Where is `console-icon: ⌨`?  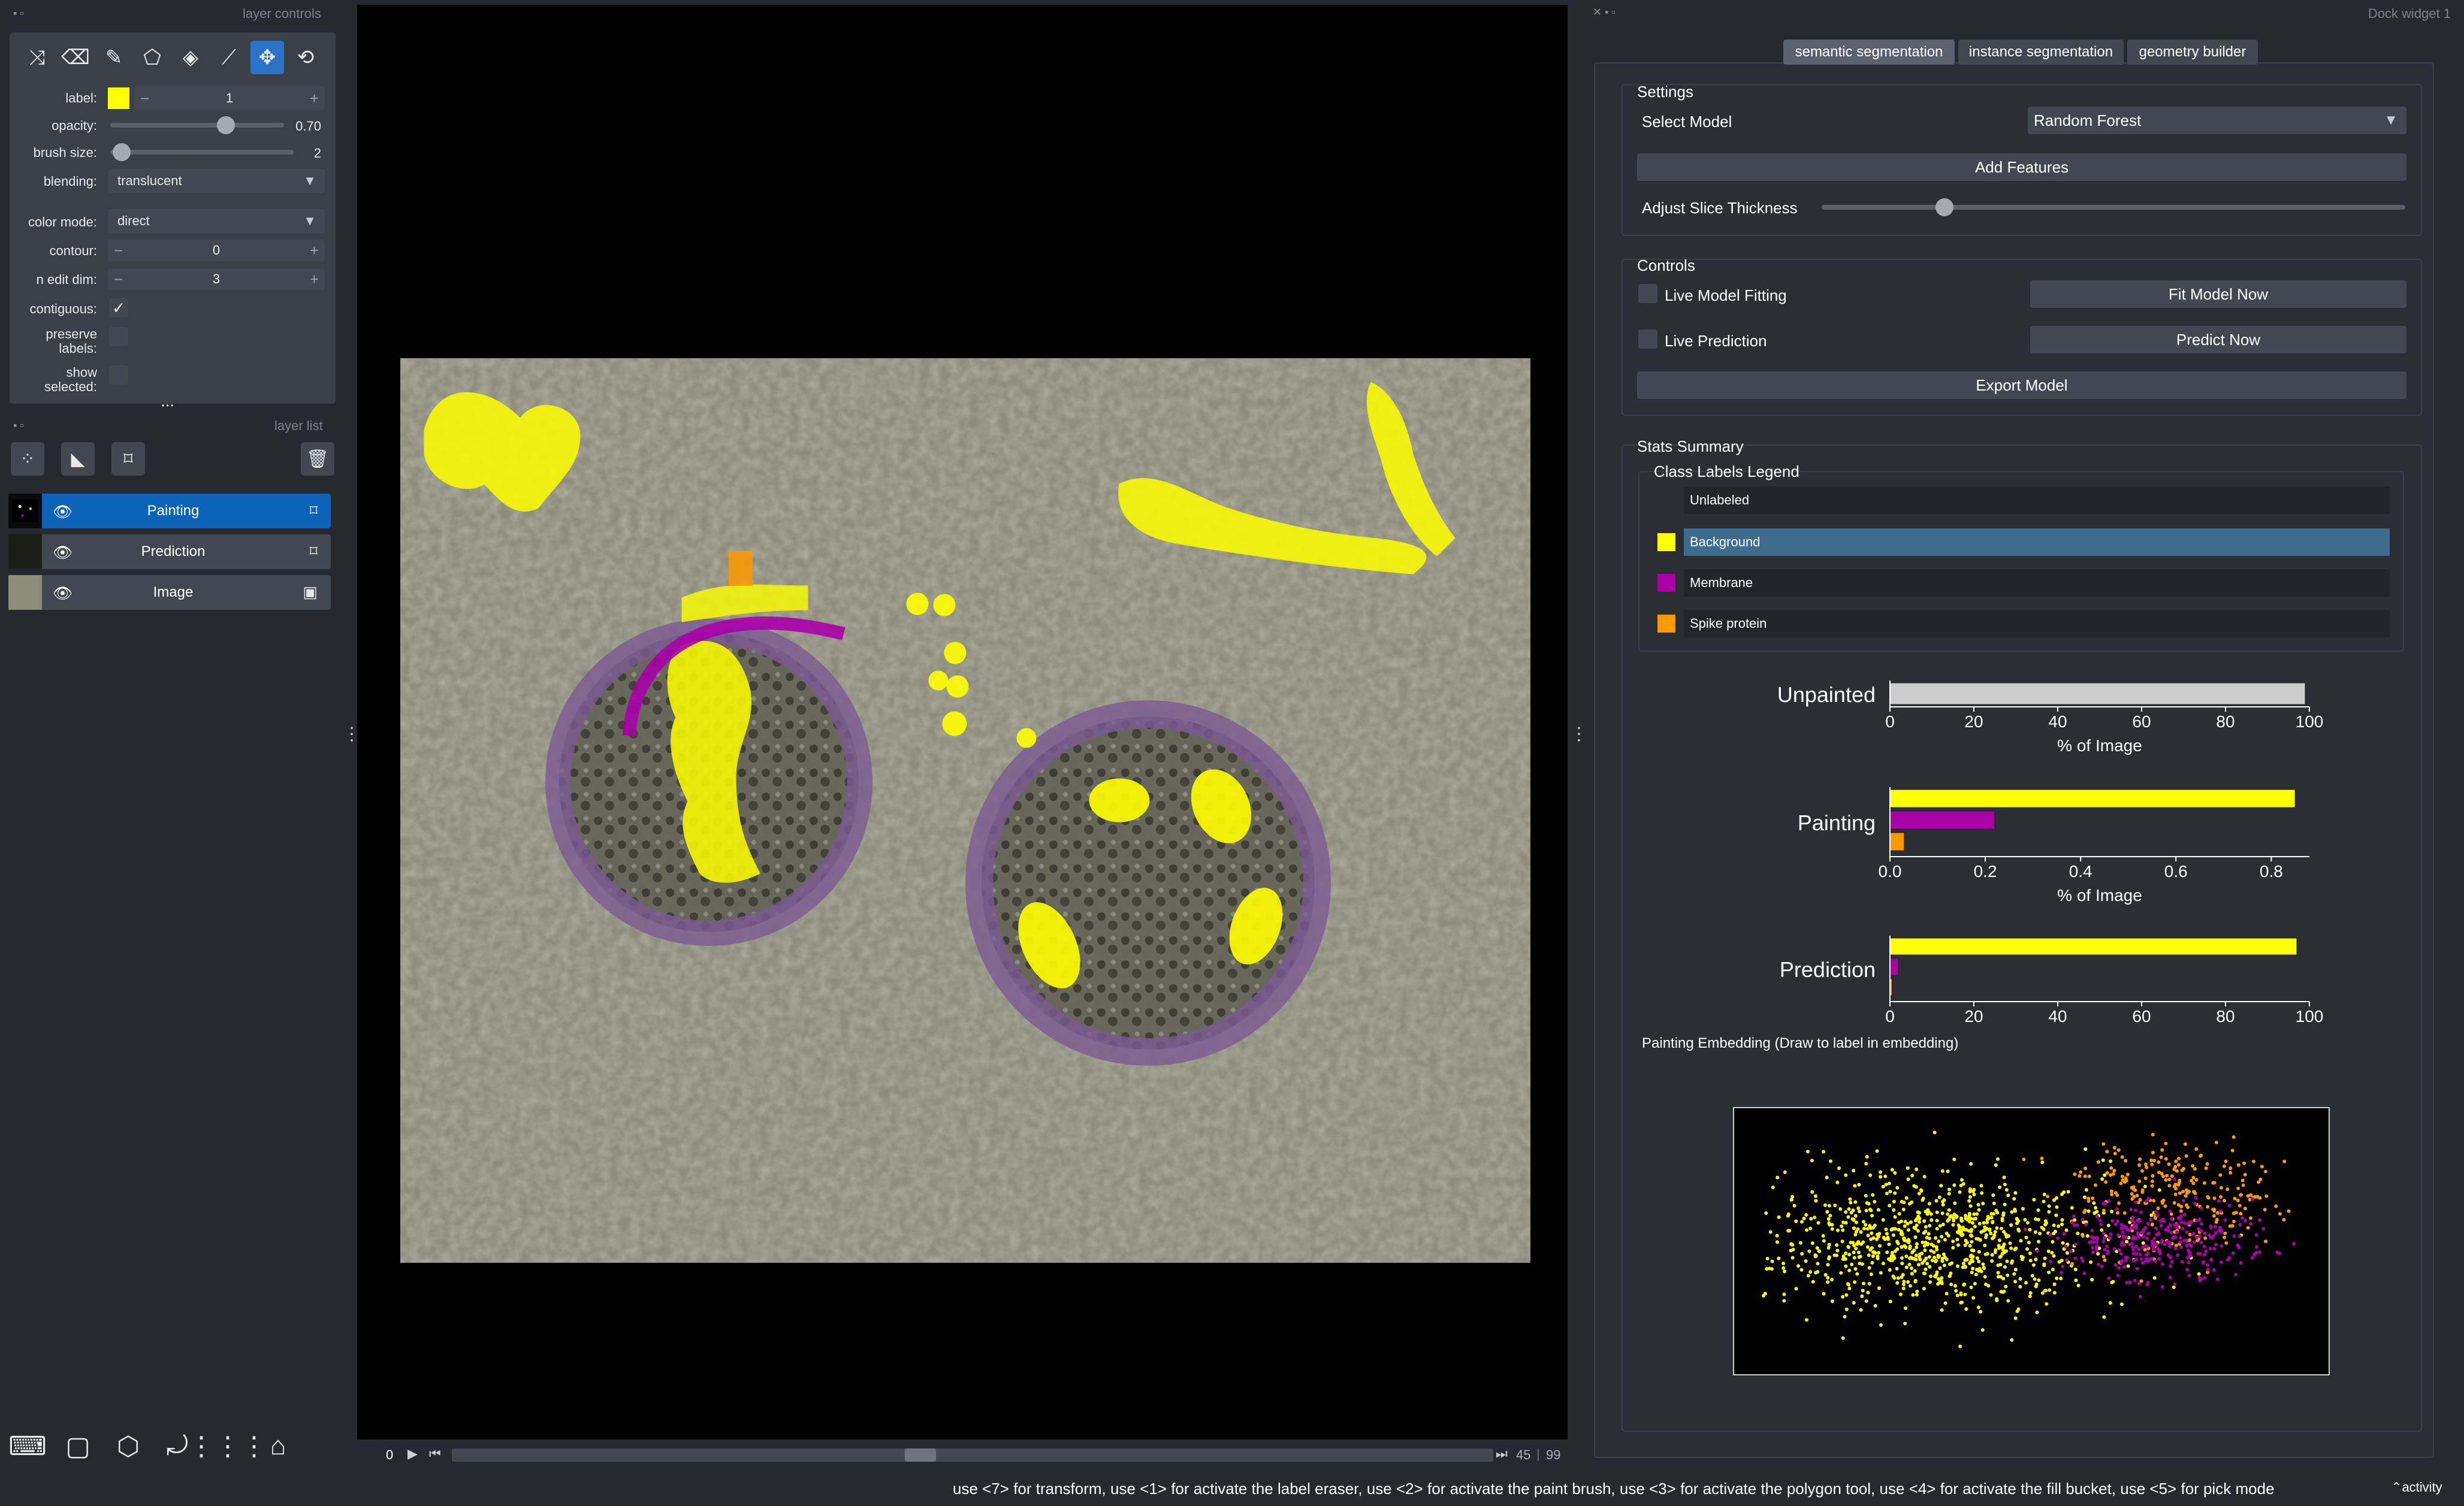
console-icon: ⌨ is located at coordinates (27, 1446).